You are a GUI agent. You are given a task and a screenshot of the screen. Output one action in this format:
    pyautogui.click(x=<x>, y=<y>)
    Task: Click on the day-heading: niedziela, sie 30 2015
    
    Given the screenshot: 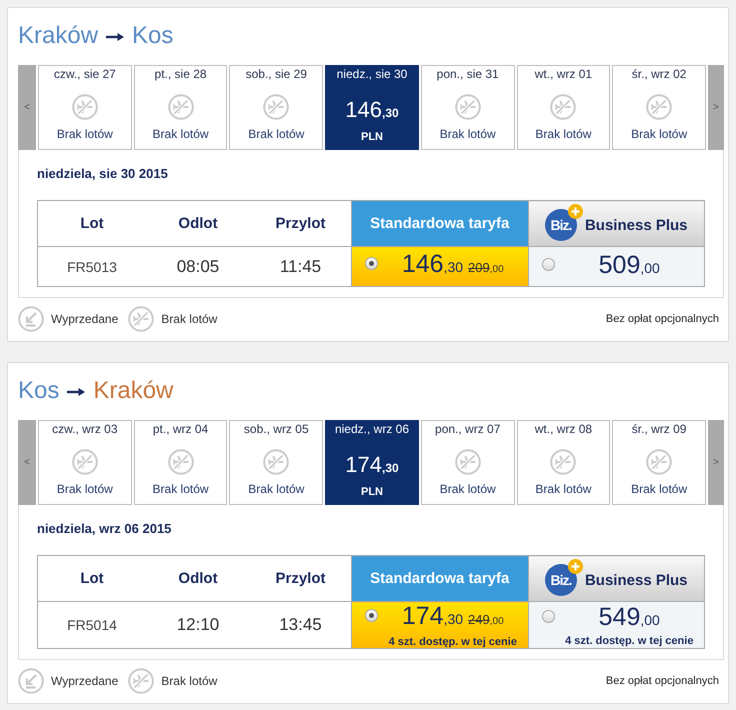 What is the action you would take?
    pyautogui.click(x=103, y=174)
    